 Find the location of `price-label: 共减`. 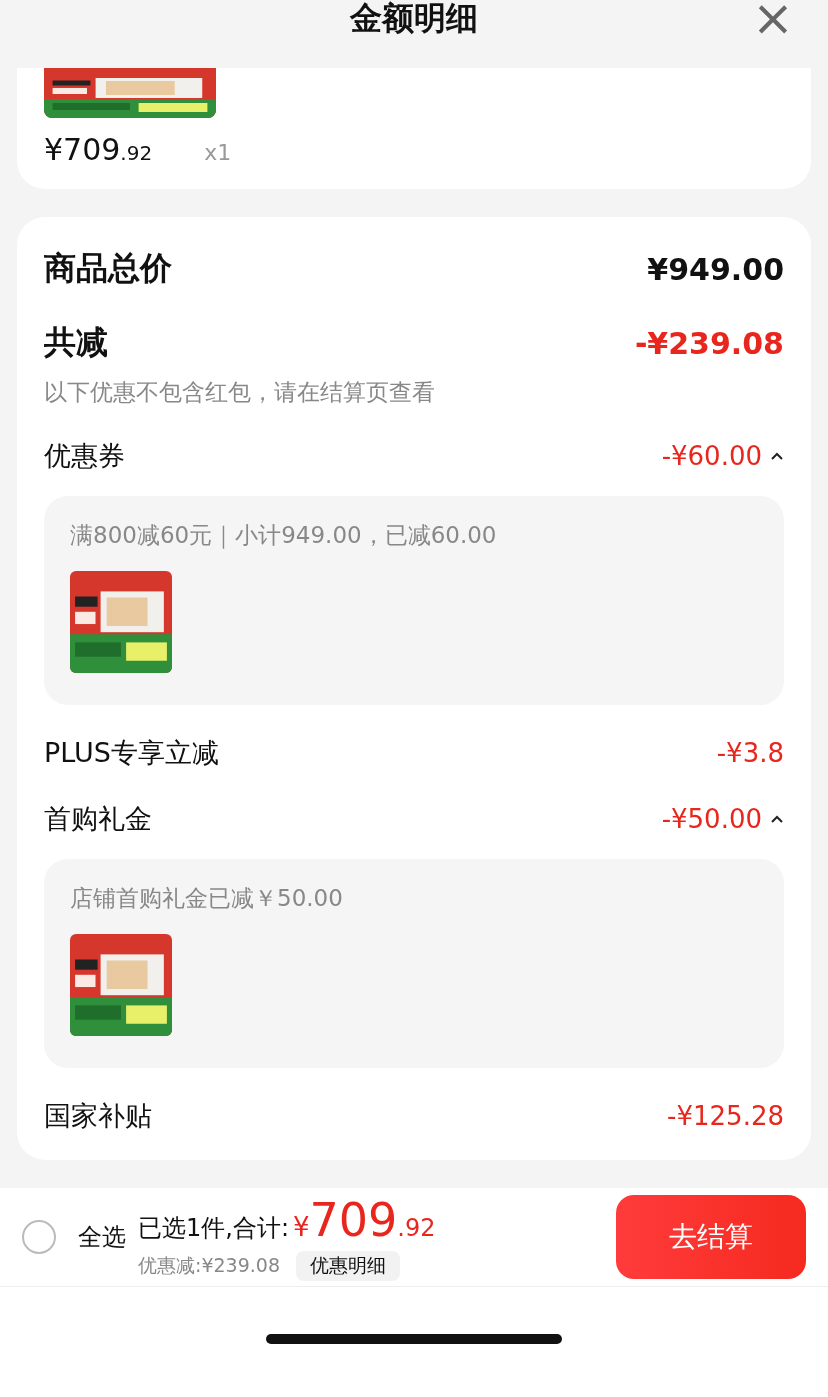

price-label: 共减 is located at coordinates (76, 342).